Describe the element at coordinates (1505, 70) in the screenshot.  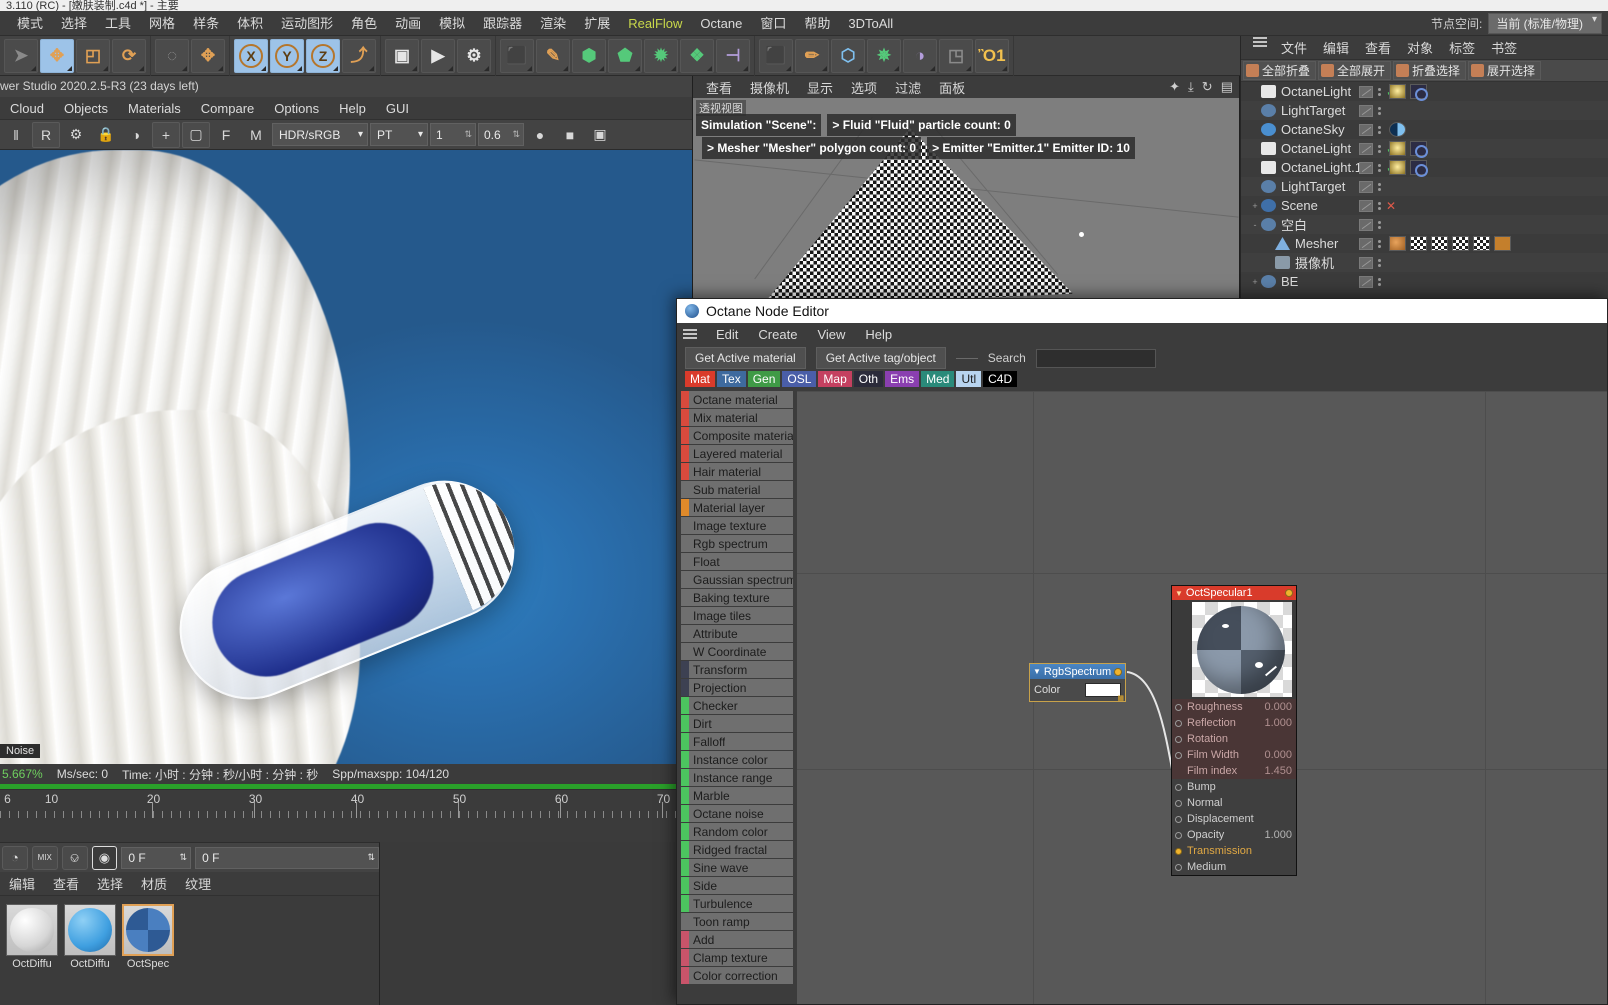
I see `objman-button-展开选择: 展开选择` at that location.